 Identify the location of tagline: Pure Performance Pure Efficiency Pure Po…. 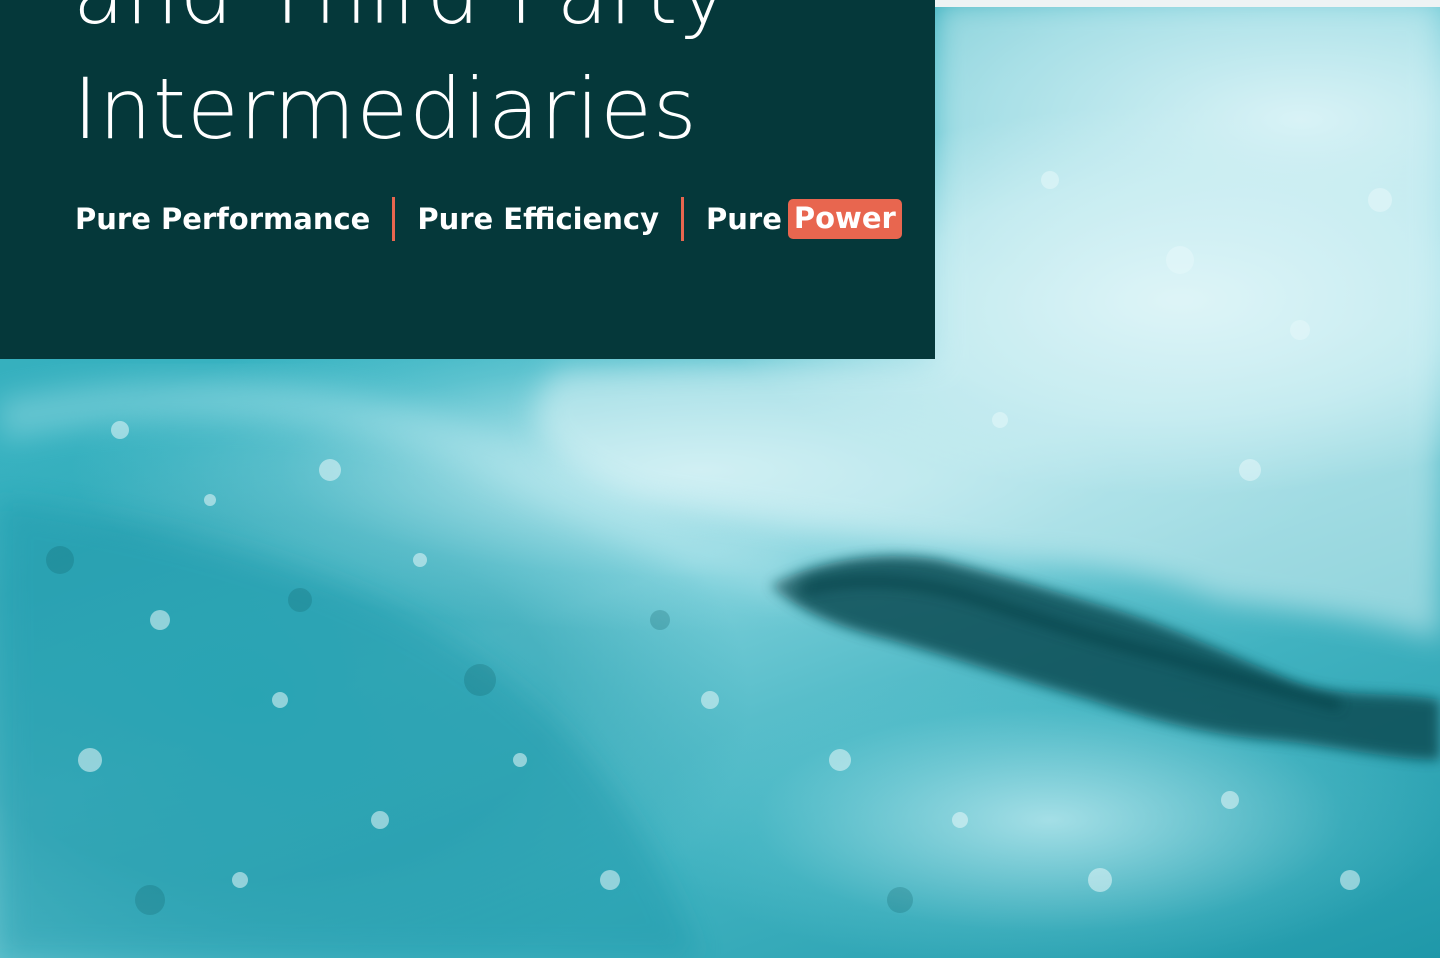
(488, 219).